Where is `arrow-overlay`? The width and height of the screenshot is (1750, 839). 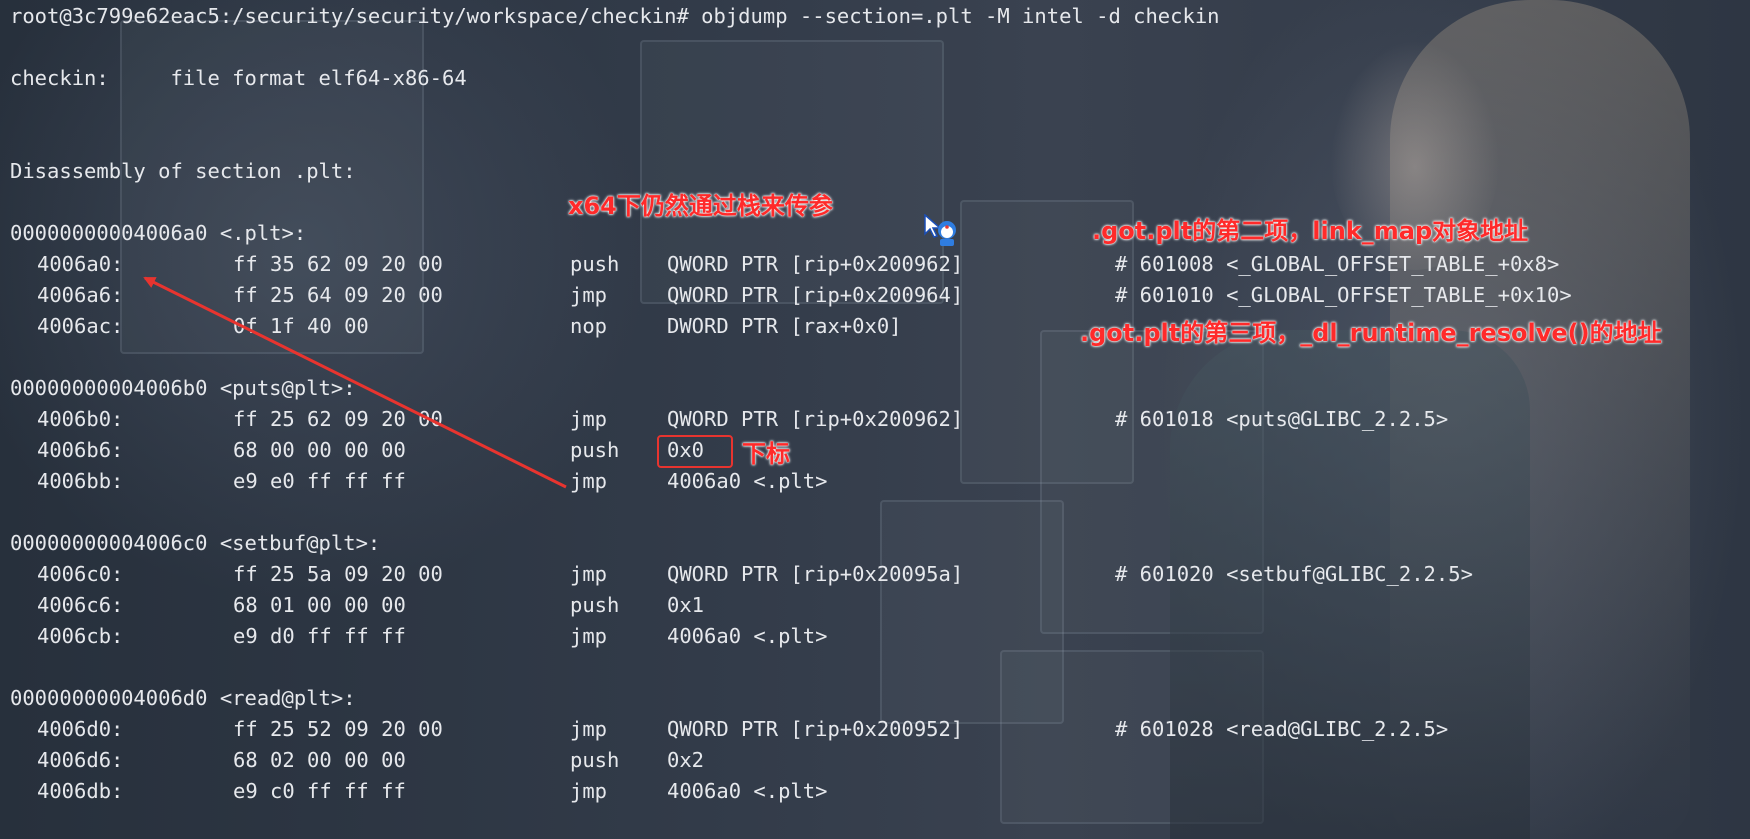
arrow-overlay is located at coordinates (355, 382).